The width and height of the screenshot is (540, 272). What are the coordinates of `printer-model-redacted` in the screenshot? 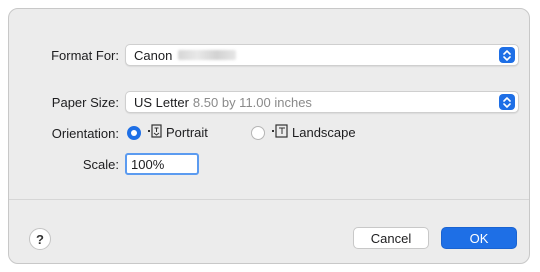 It's located at (207, 55).